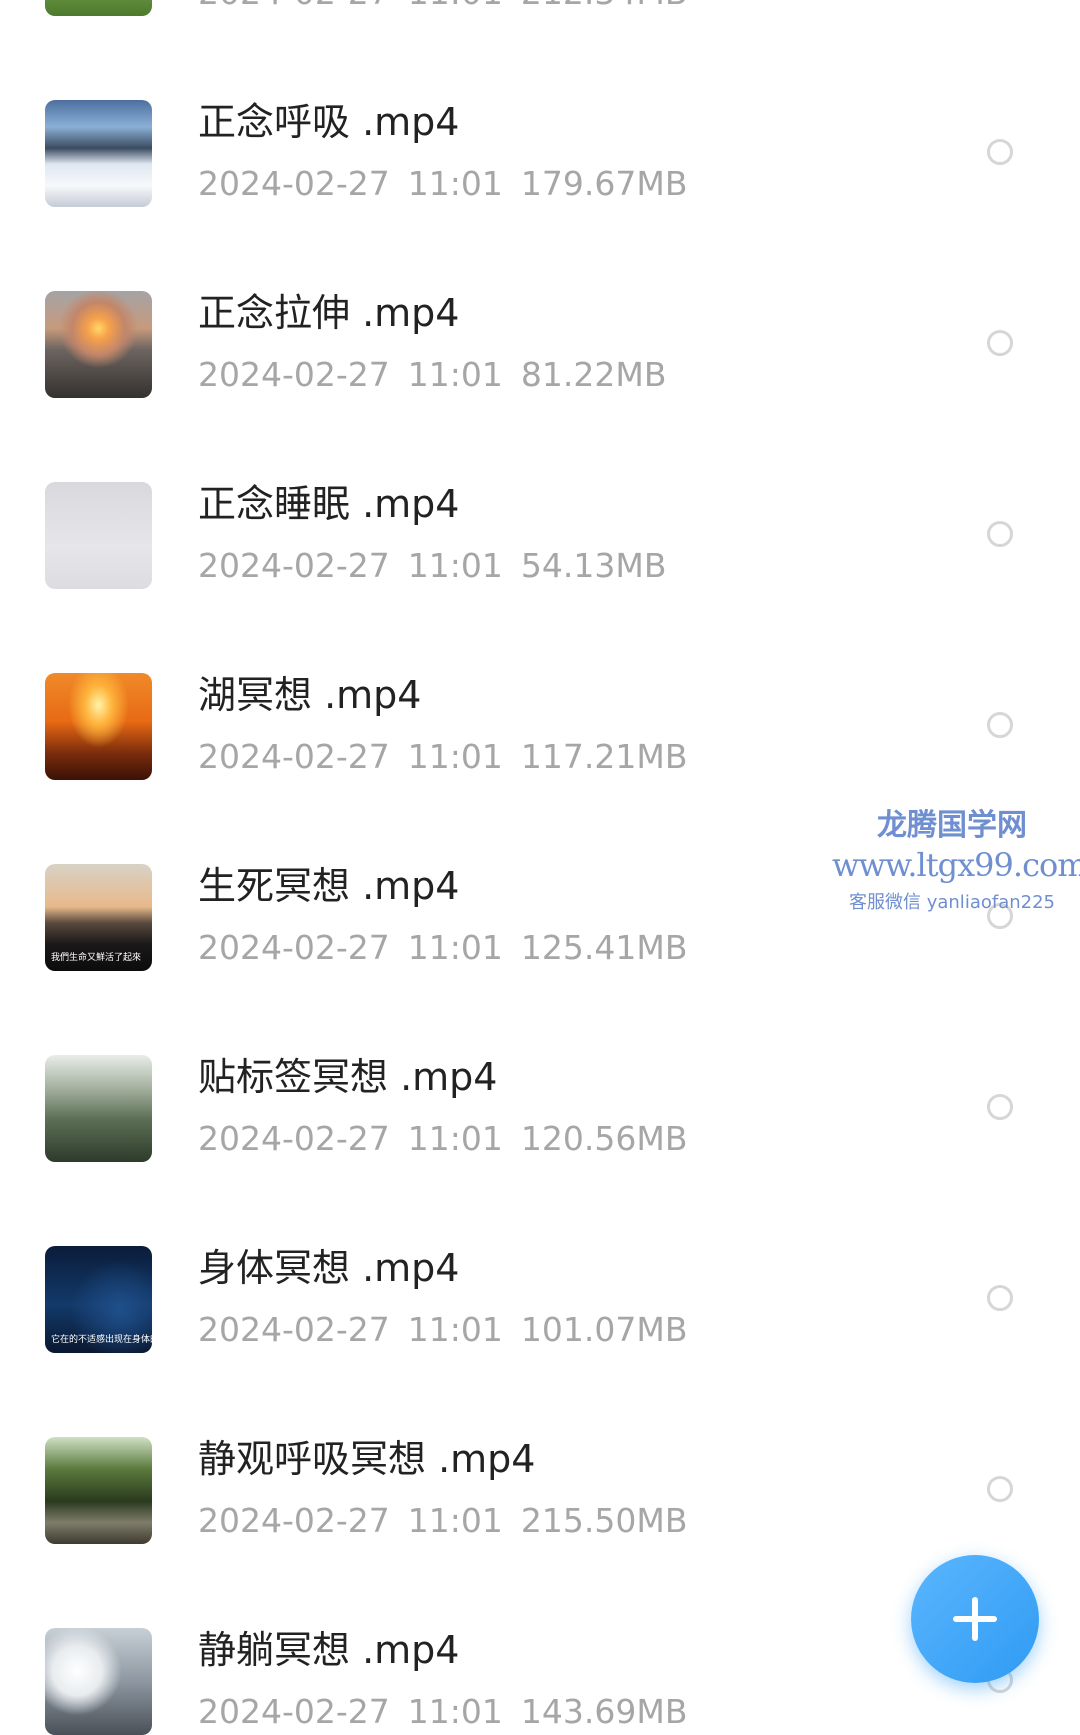 This screenshot has width=1080, height=1735. Describe the element at coordinates (98, 1681) in the screenshot. I see `video-thumbnail` at that location.